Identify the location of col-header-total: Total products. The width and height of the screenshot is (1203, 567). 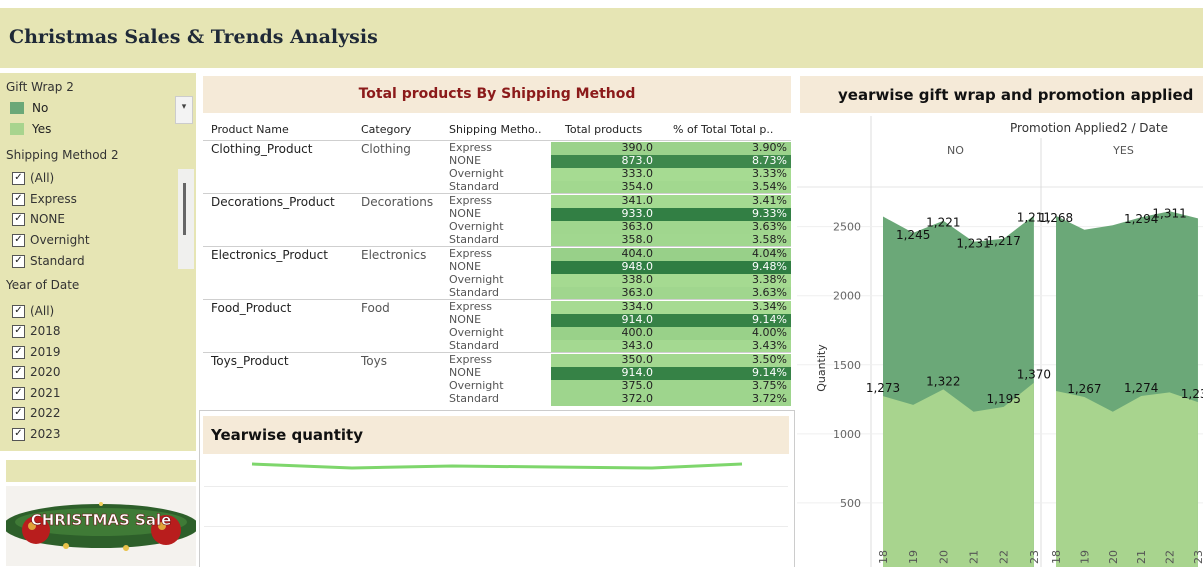
(603, 129).